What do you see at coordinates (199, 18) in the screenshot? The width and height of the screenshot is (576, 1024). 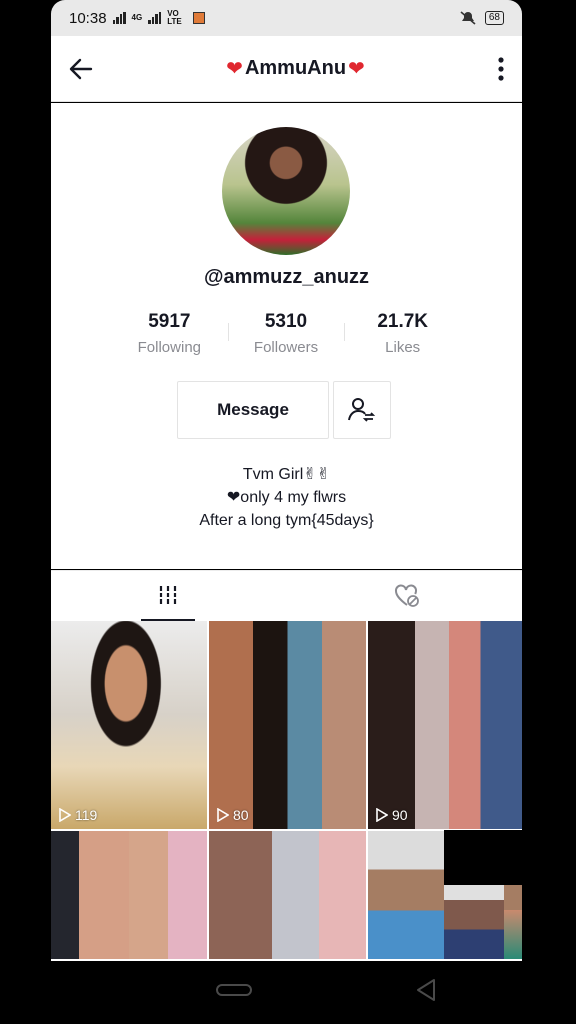 I see `notification-app-icon` at bounding box center [199, 18].